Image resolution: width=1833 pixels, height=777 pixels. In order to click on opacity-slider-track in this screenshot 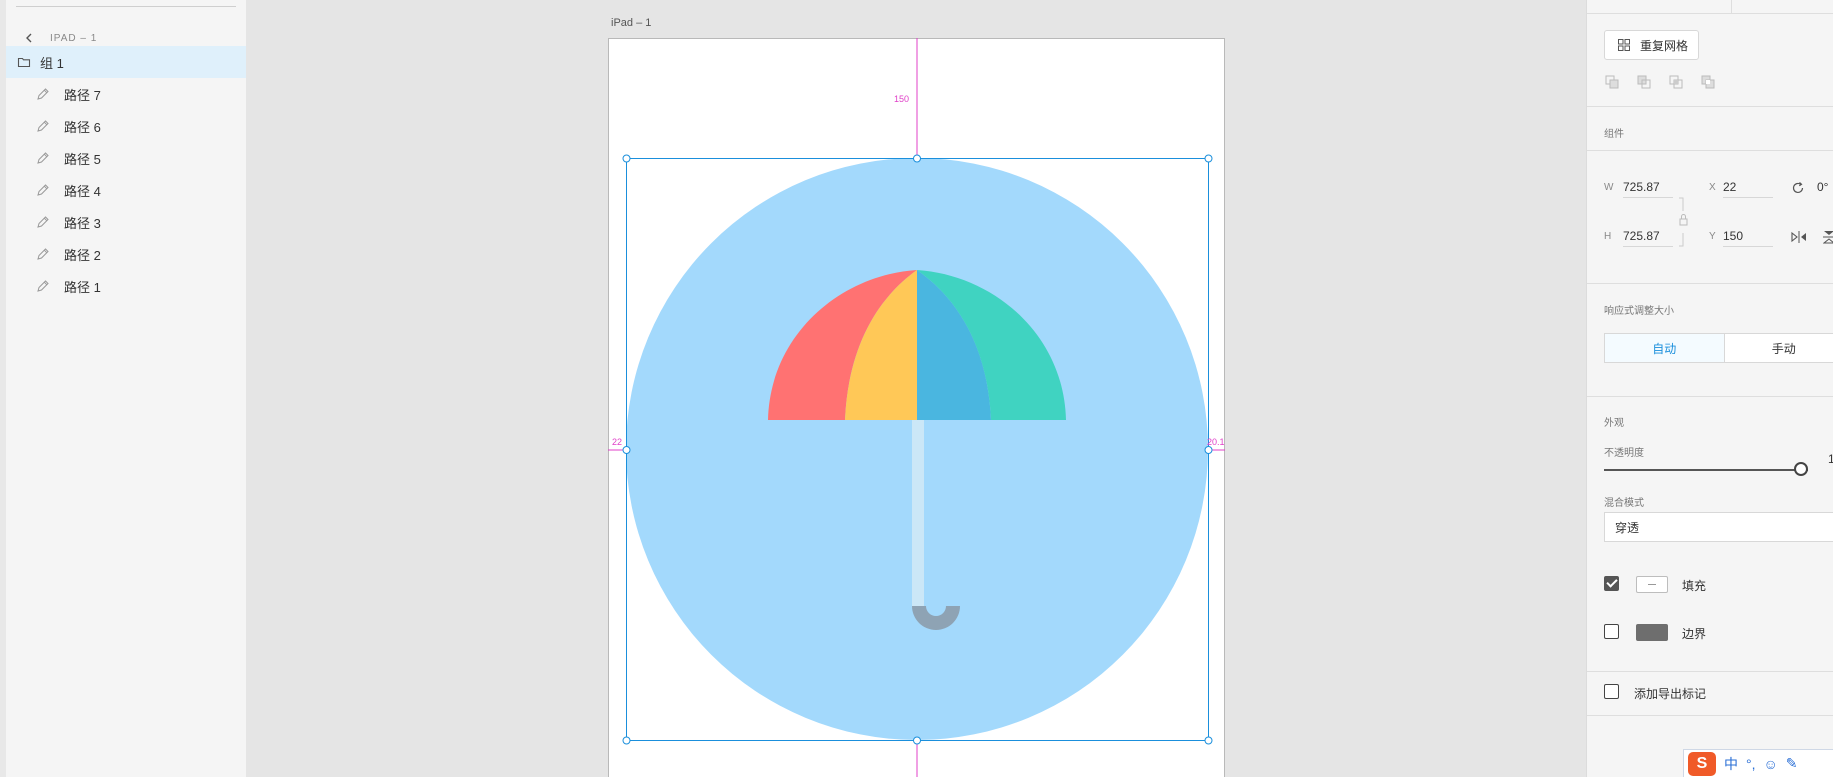, I will do `click(1706, 470)`.